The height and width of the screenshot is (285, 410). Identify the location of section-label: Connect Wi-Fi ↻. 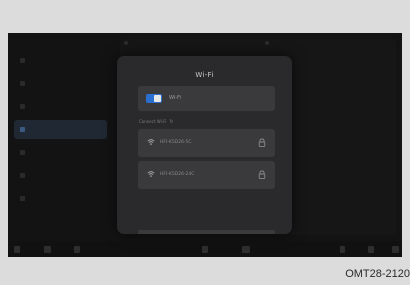
(156, 122).